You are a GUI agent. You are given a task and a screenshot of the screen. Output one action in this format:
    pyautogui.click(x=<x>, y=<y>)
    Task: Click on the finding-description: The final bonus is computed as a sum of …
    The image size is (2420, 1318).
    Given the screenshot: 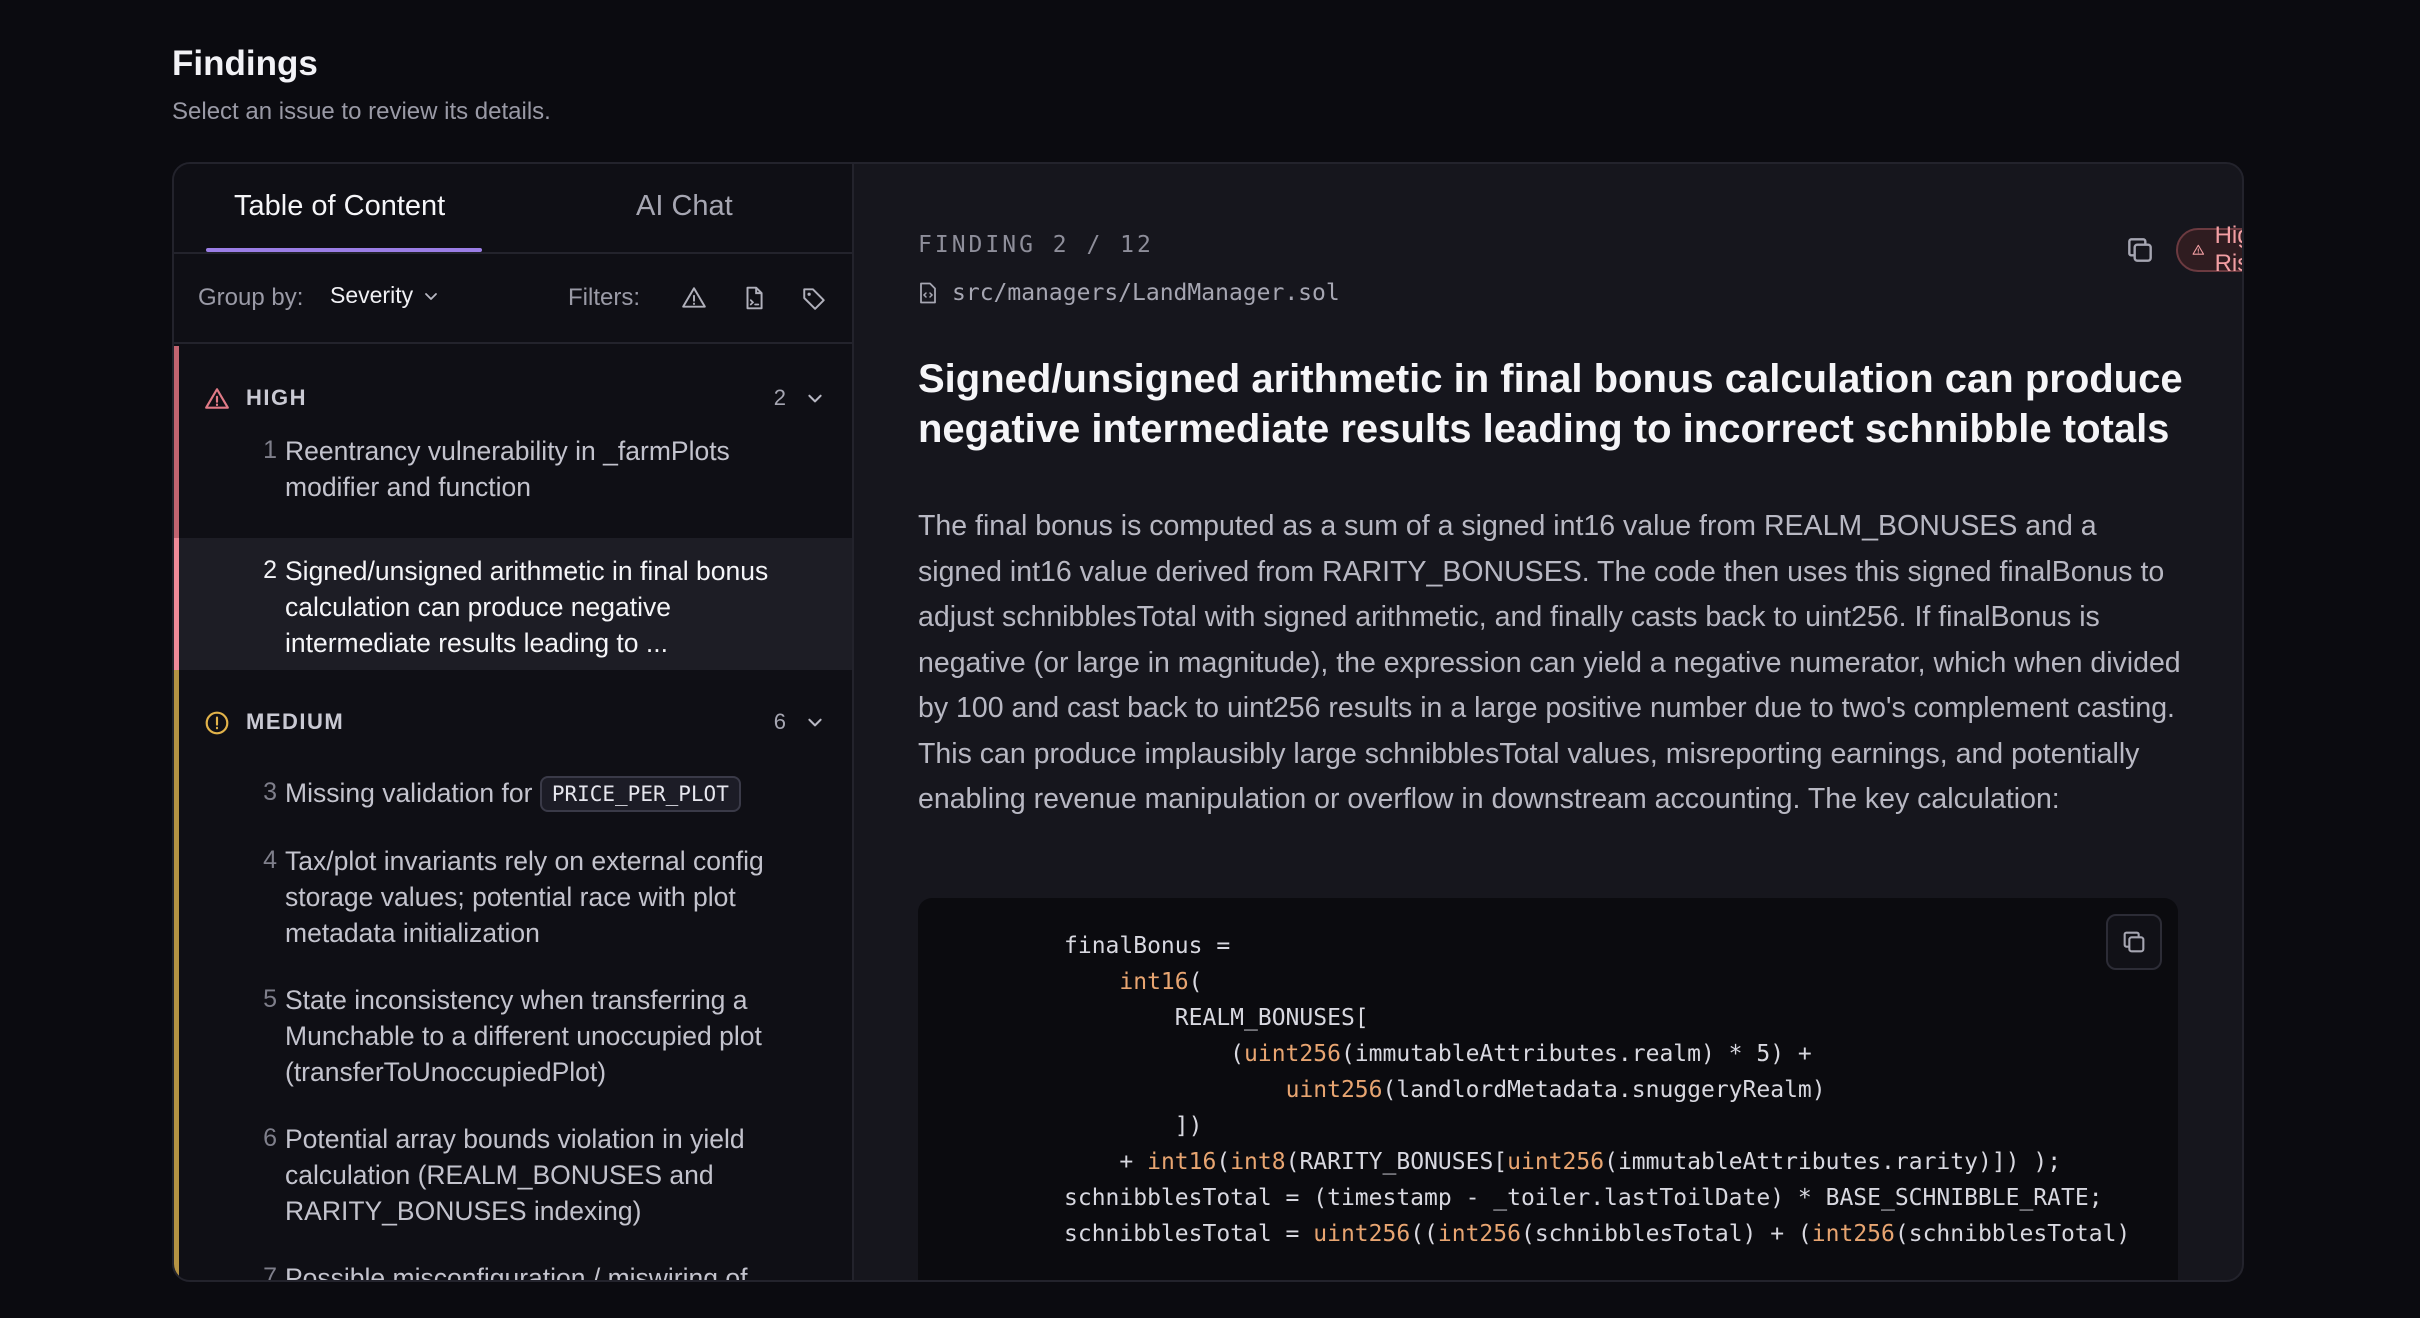 What is the action you would take?
    pyautogui.click(x=1549, y=662)
    